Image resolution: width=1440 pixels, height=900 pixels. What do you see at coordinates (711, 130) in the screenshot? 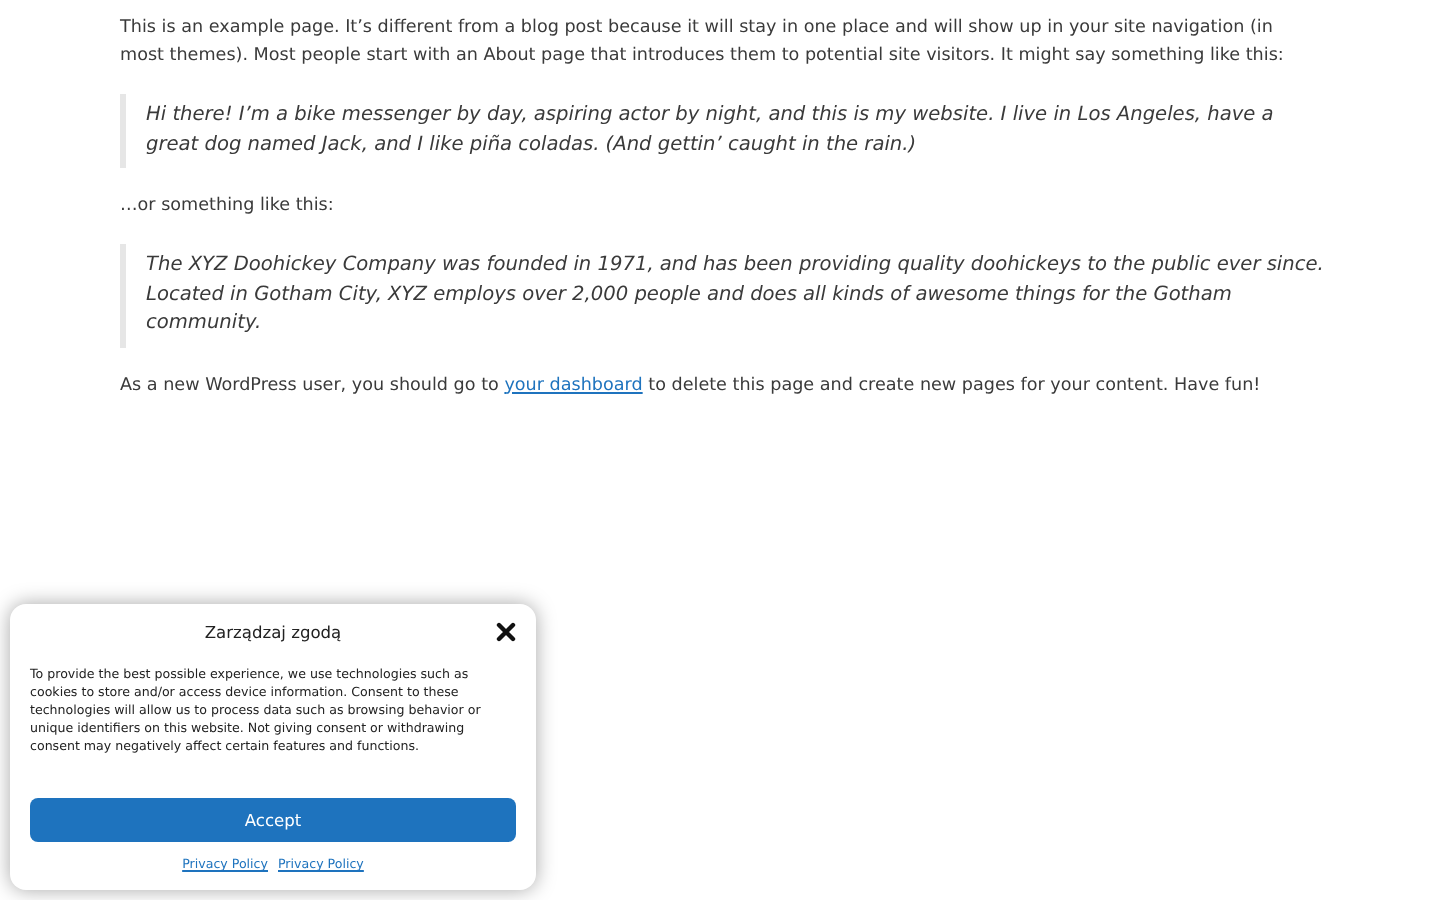
I see `quote-text: Hi there! I’m a bike messenger by day, aspiring actor by night, and this is my website. I live in Los Angeles, have a great dog named Jack, and I like piña coladas. (And gettin’ caught in the rain.)` at bounding box center [711, 130].